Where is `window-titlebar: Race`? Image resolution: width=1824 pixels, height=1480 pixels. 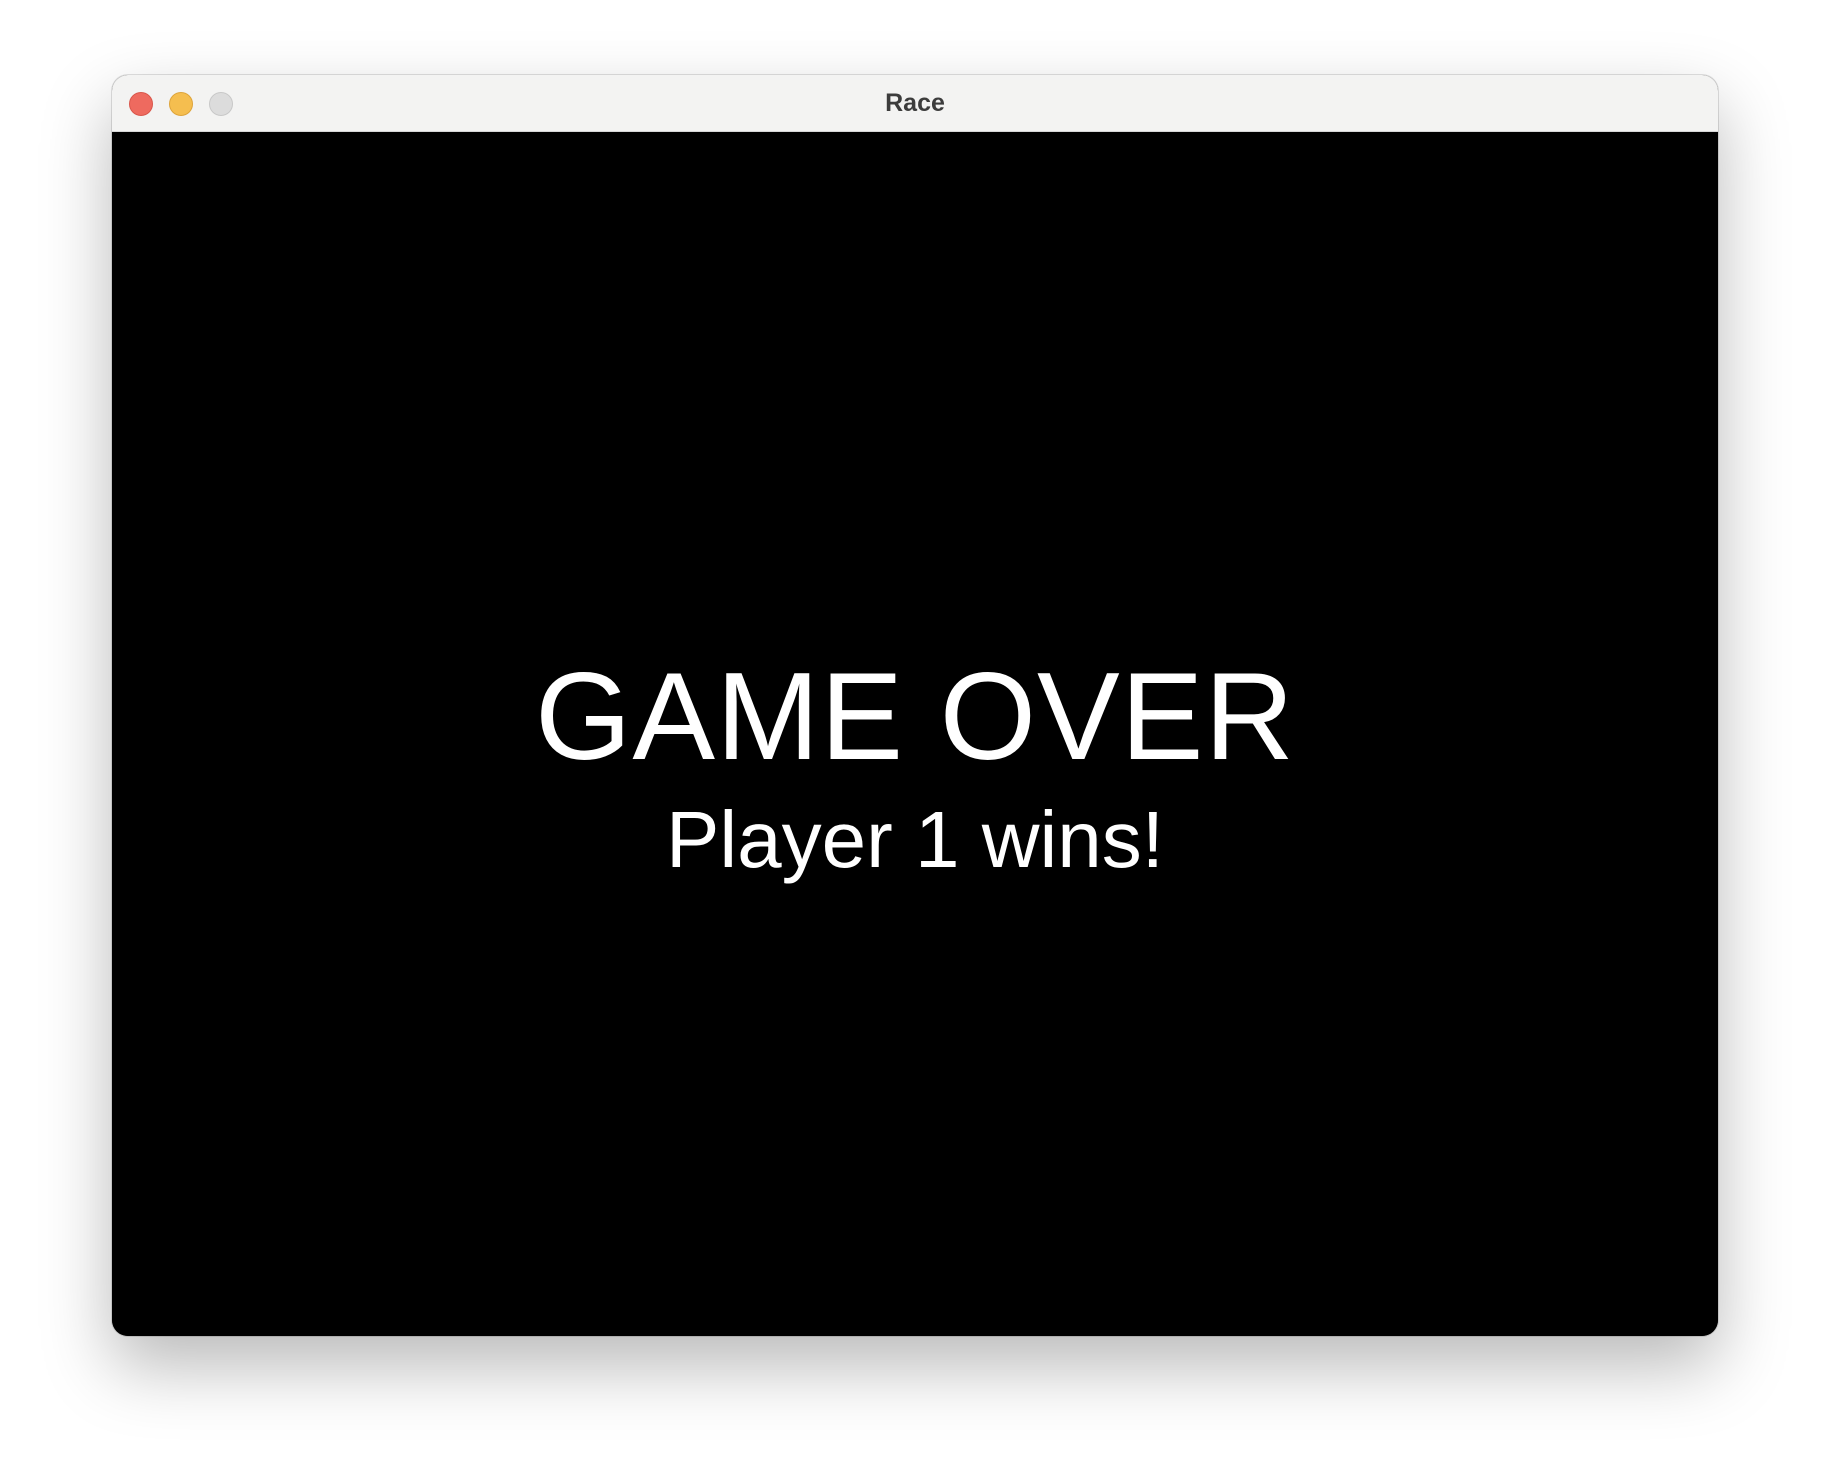
window-titlebar: Race is located at coordinates (915, 103).